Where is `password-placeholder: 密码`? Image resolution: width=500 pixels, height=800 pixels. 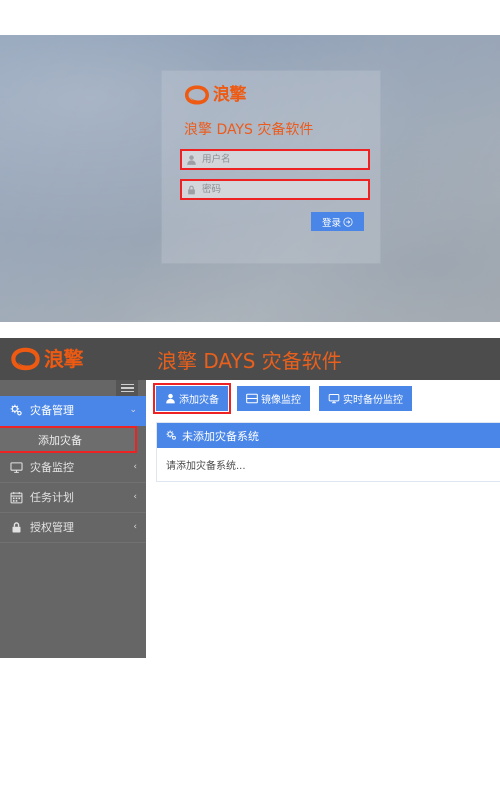 password-placeholder: 密码 is located at coordinates (212, 189).